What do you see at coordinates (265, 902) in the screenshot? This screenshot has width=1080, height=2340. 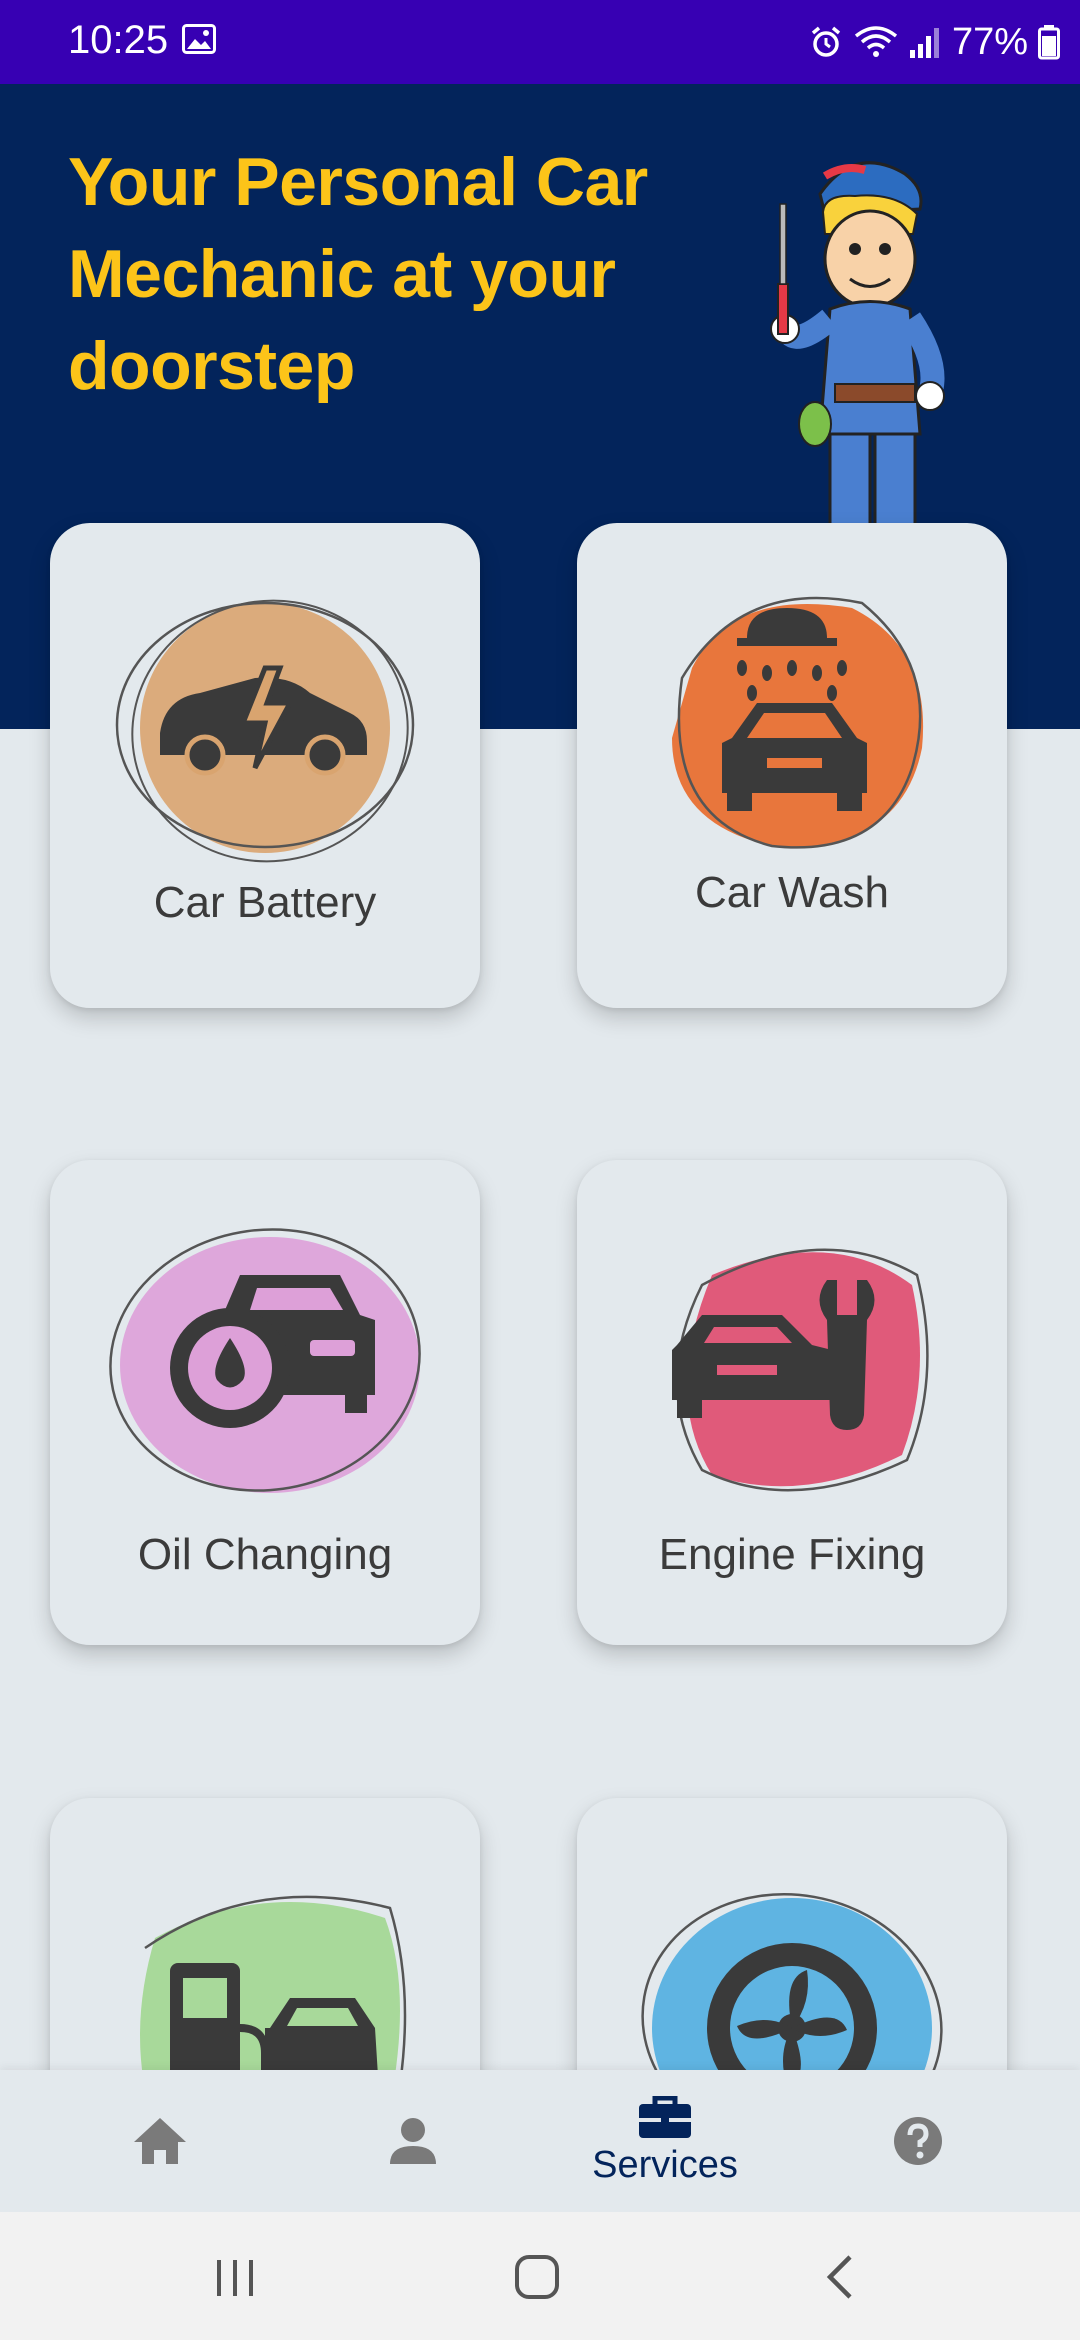 I see `service-label: Car Battery` at bounding box center [265, 902].